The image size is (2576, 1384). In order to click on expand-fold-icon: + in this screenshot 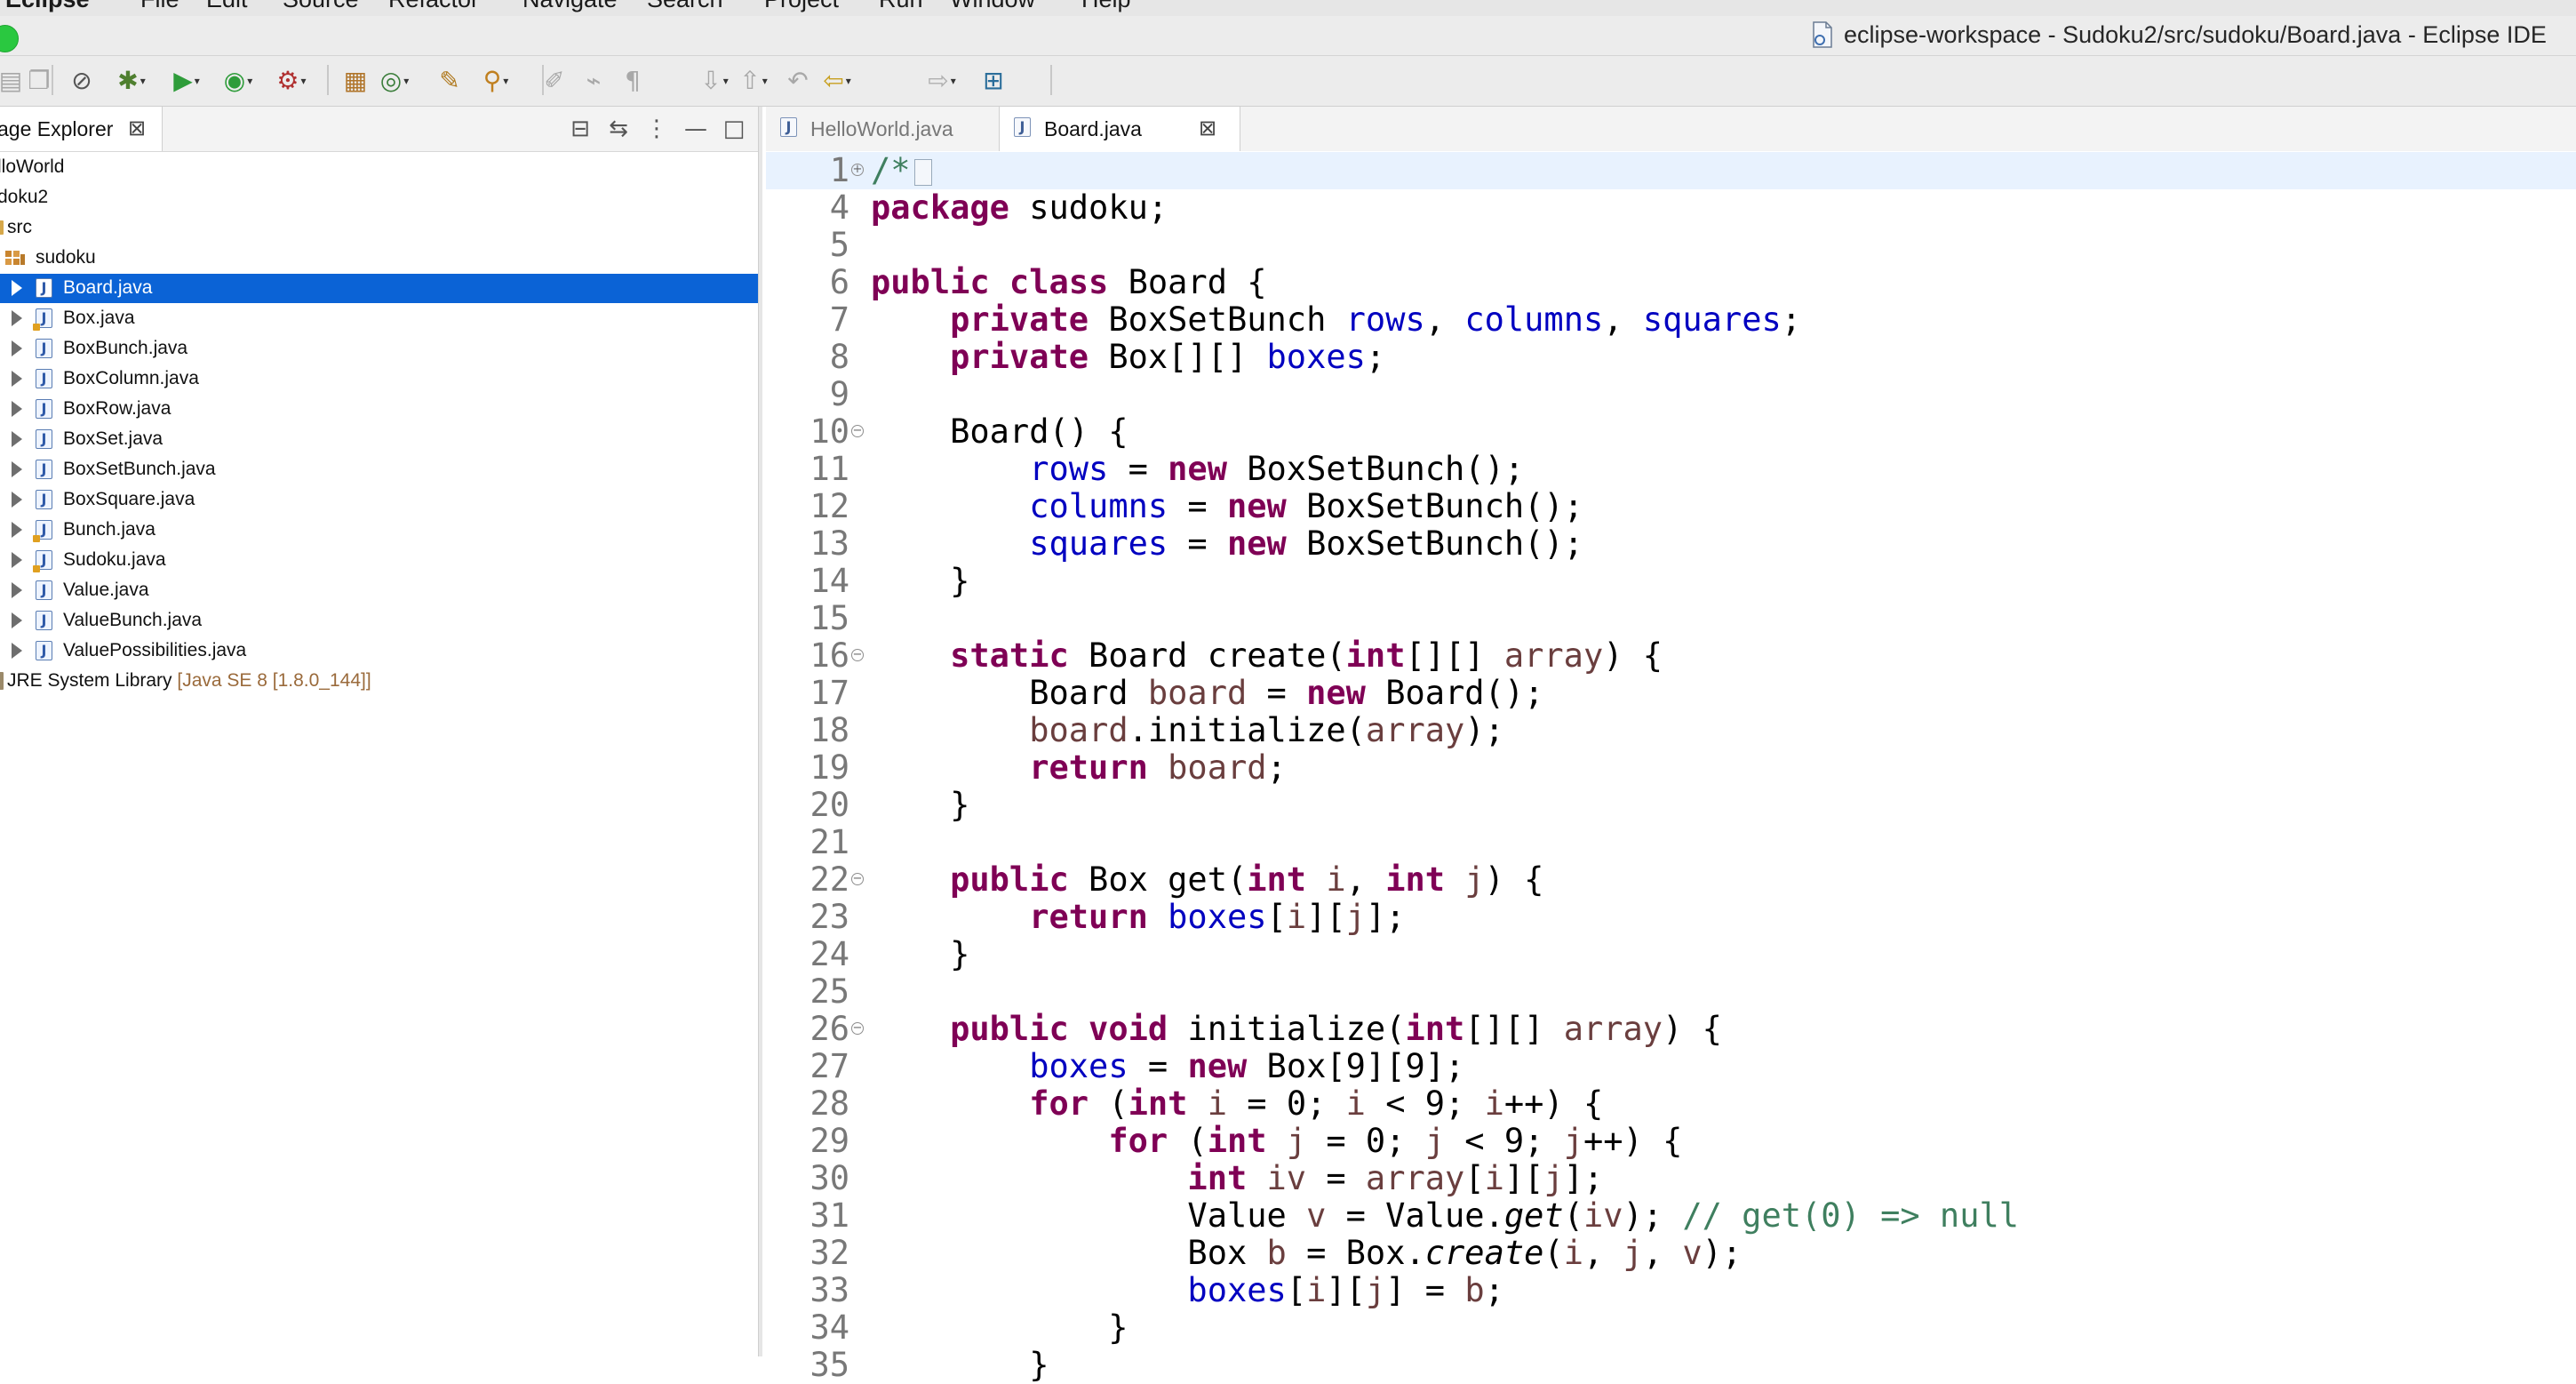, I will do `click(858, 170)`.